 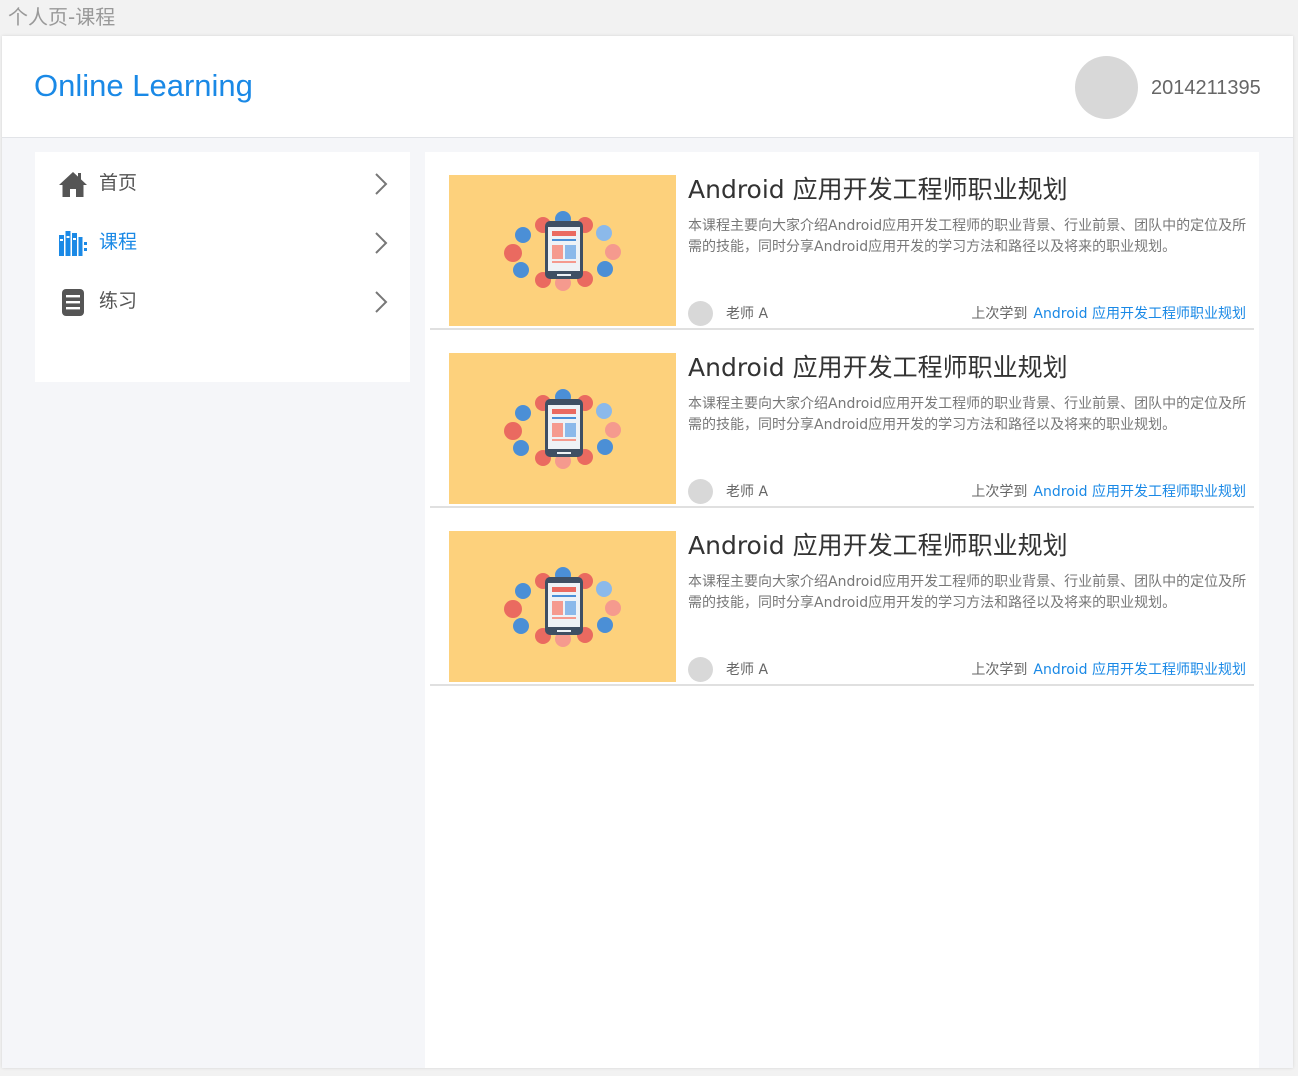 What do you see at coordinates (118, 183) in the screenshot?
I see `sidebar-item-label: 首页` at bounding box center [118, 183].